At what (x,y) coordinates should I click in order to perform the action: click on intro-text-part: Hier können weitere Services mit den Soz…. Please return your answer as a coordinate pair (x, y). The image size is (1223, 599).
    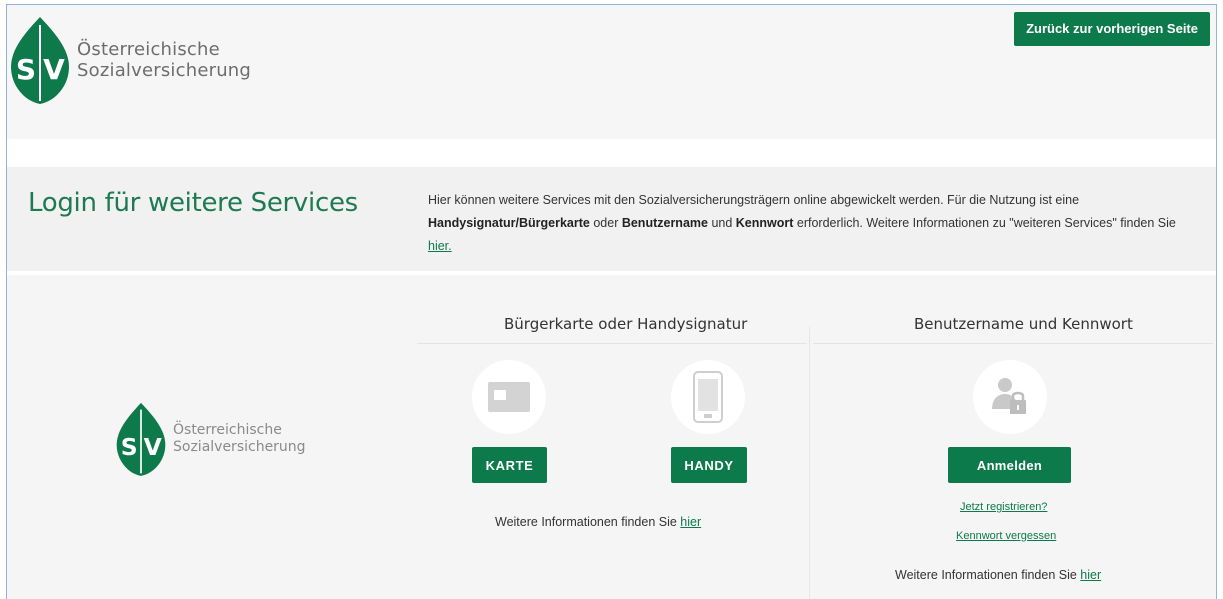
    Looking at the image, I should click on (754, 200).